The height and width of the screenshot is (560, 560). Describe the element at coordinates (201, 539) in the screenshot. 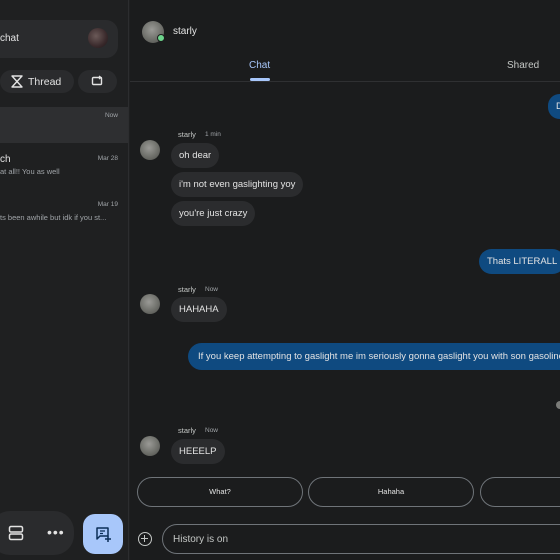

I see `message-input-placeholder: History is on` at that location.